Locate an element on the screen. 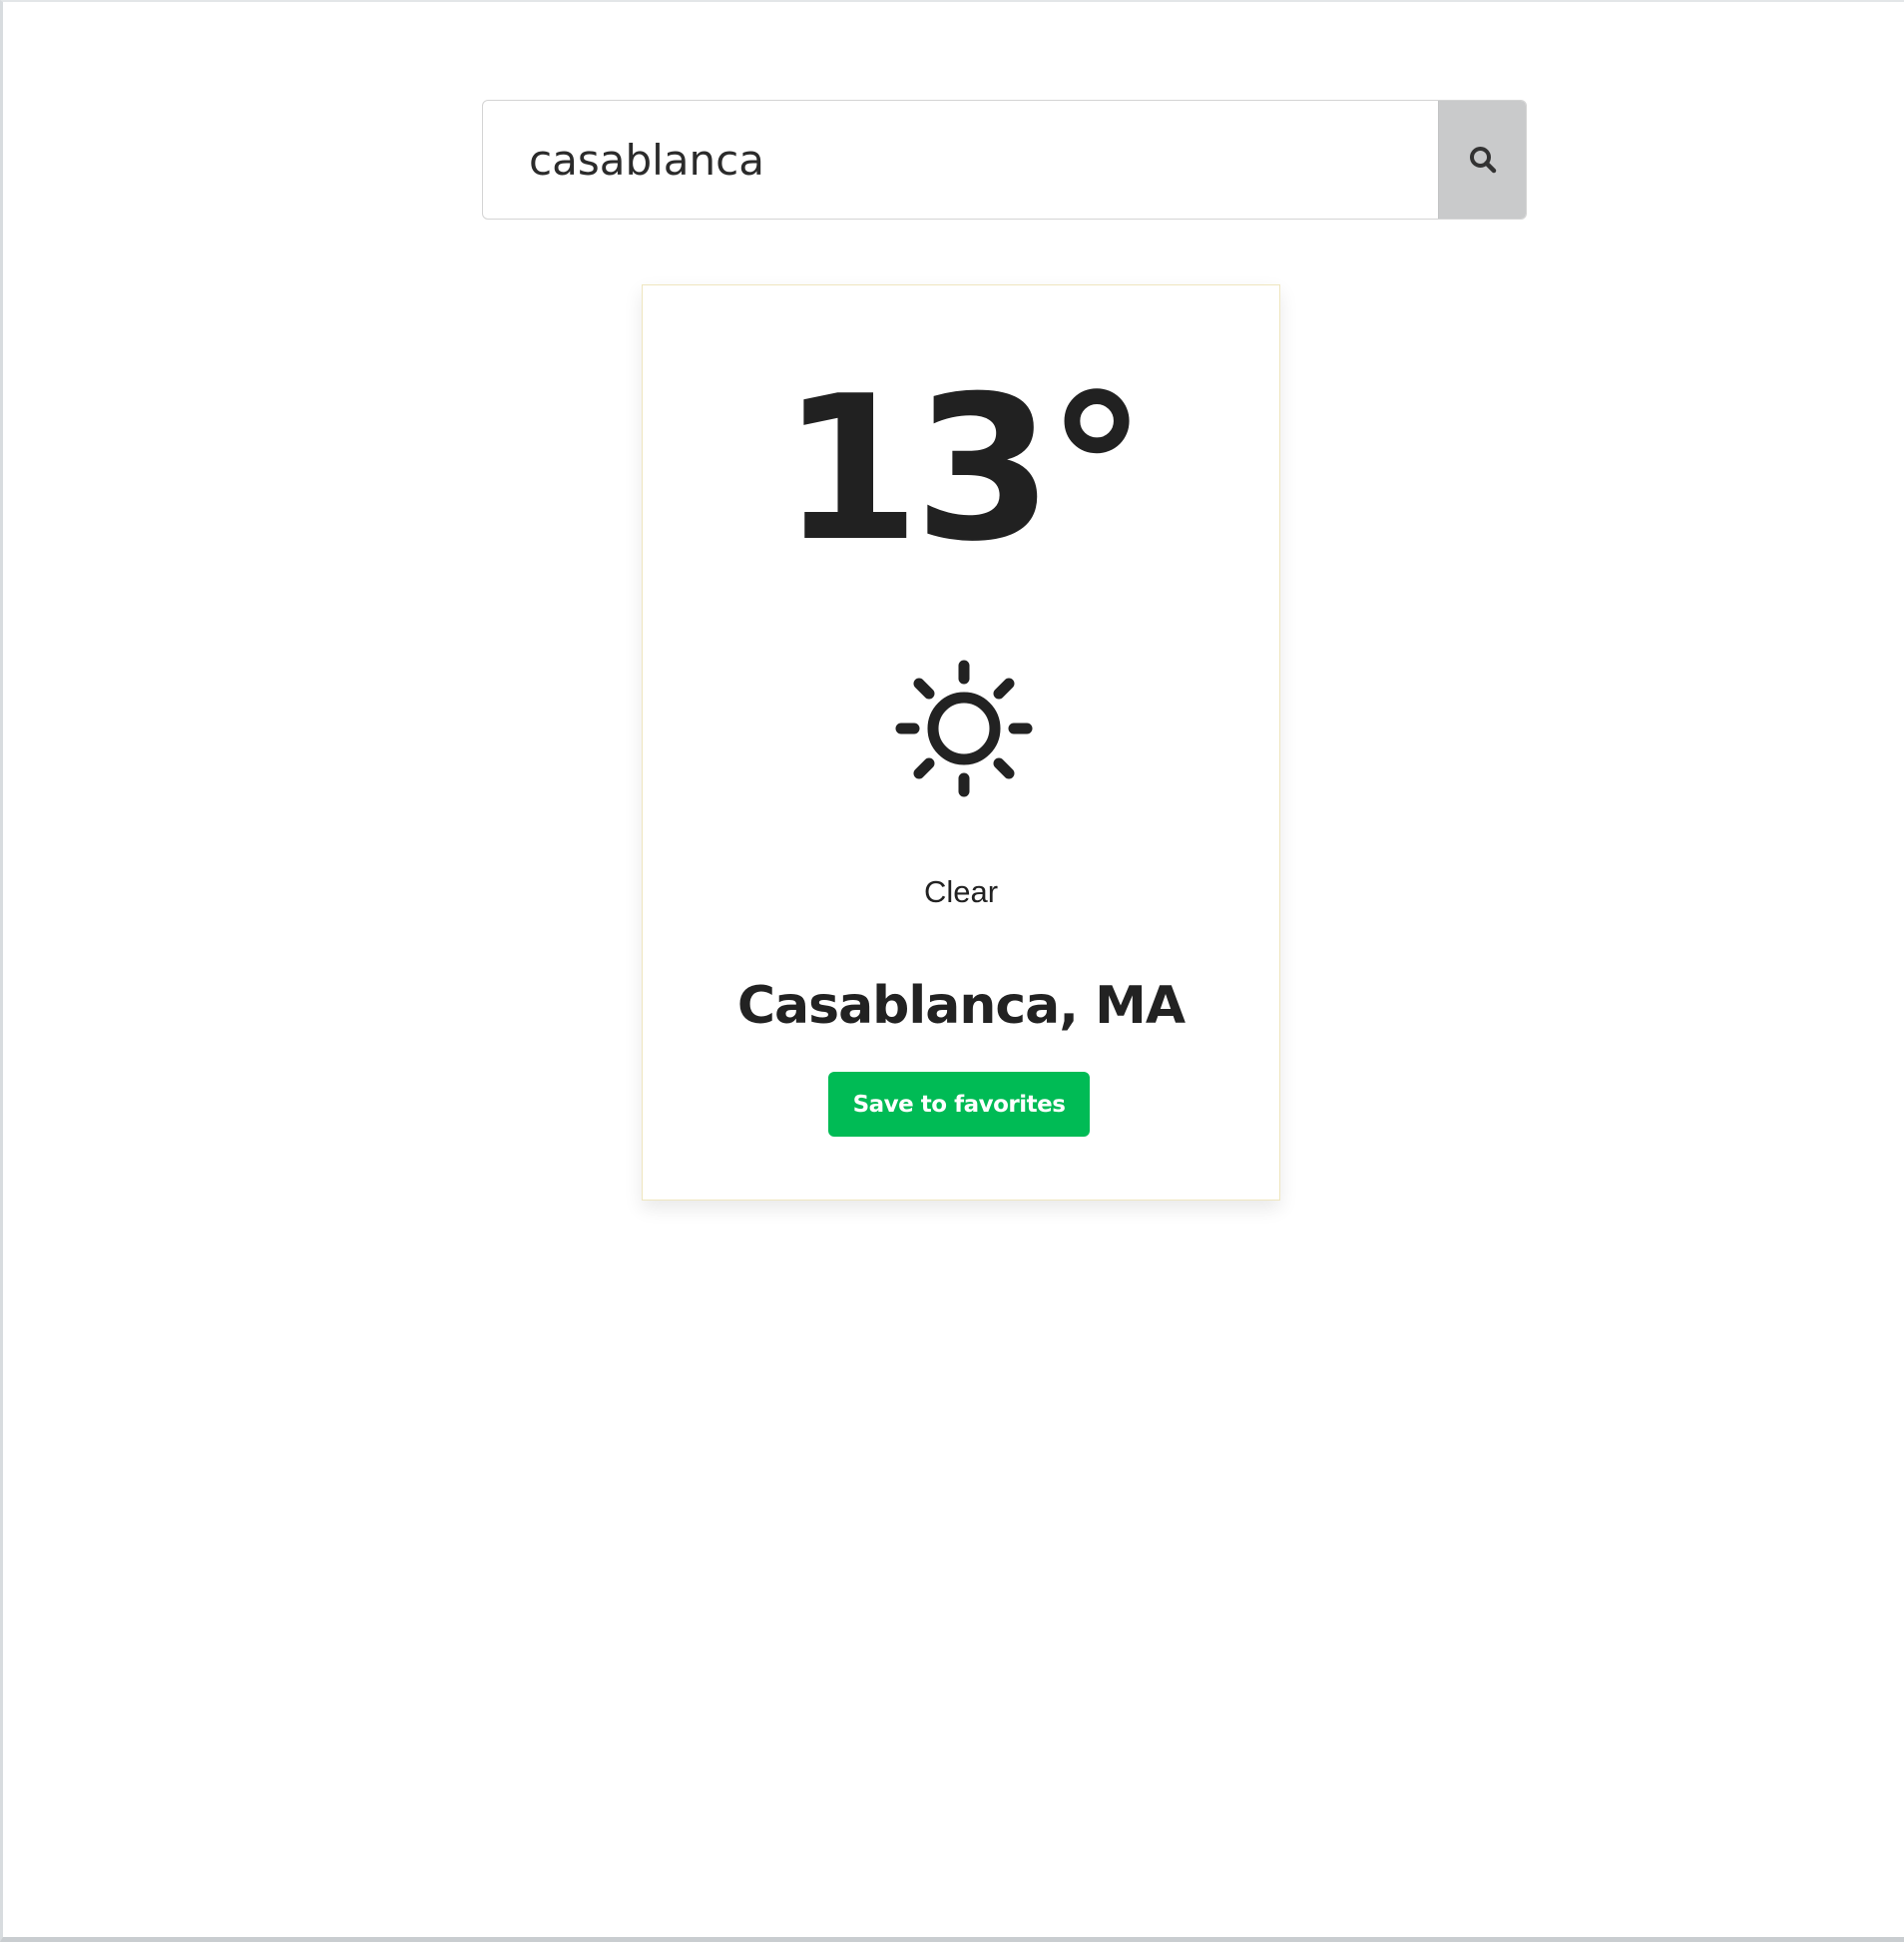 The height and width of the screenshot is (1942, 1904). search-input is located at coordinates (961, 160).